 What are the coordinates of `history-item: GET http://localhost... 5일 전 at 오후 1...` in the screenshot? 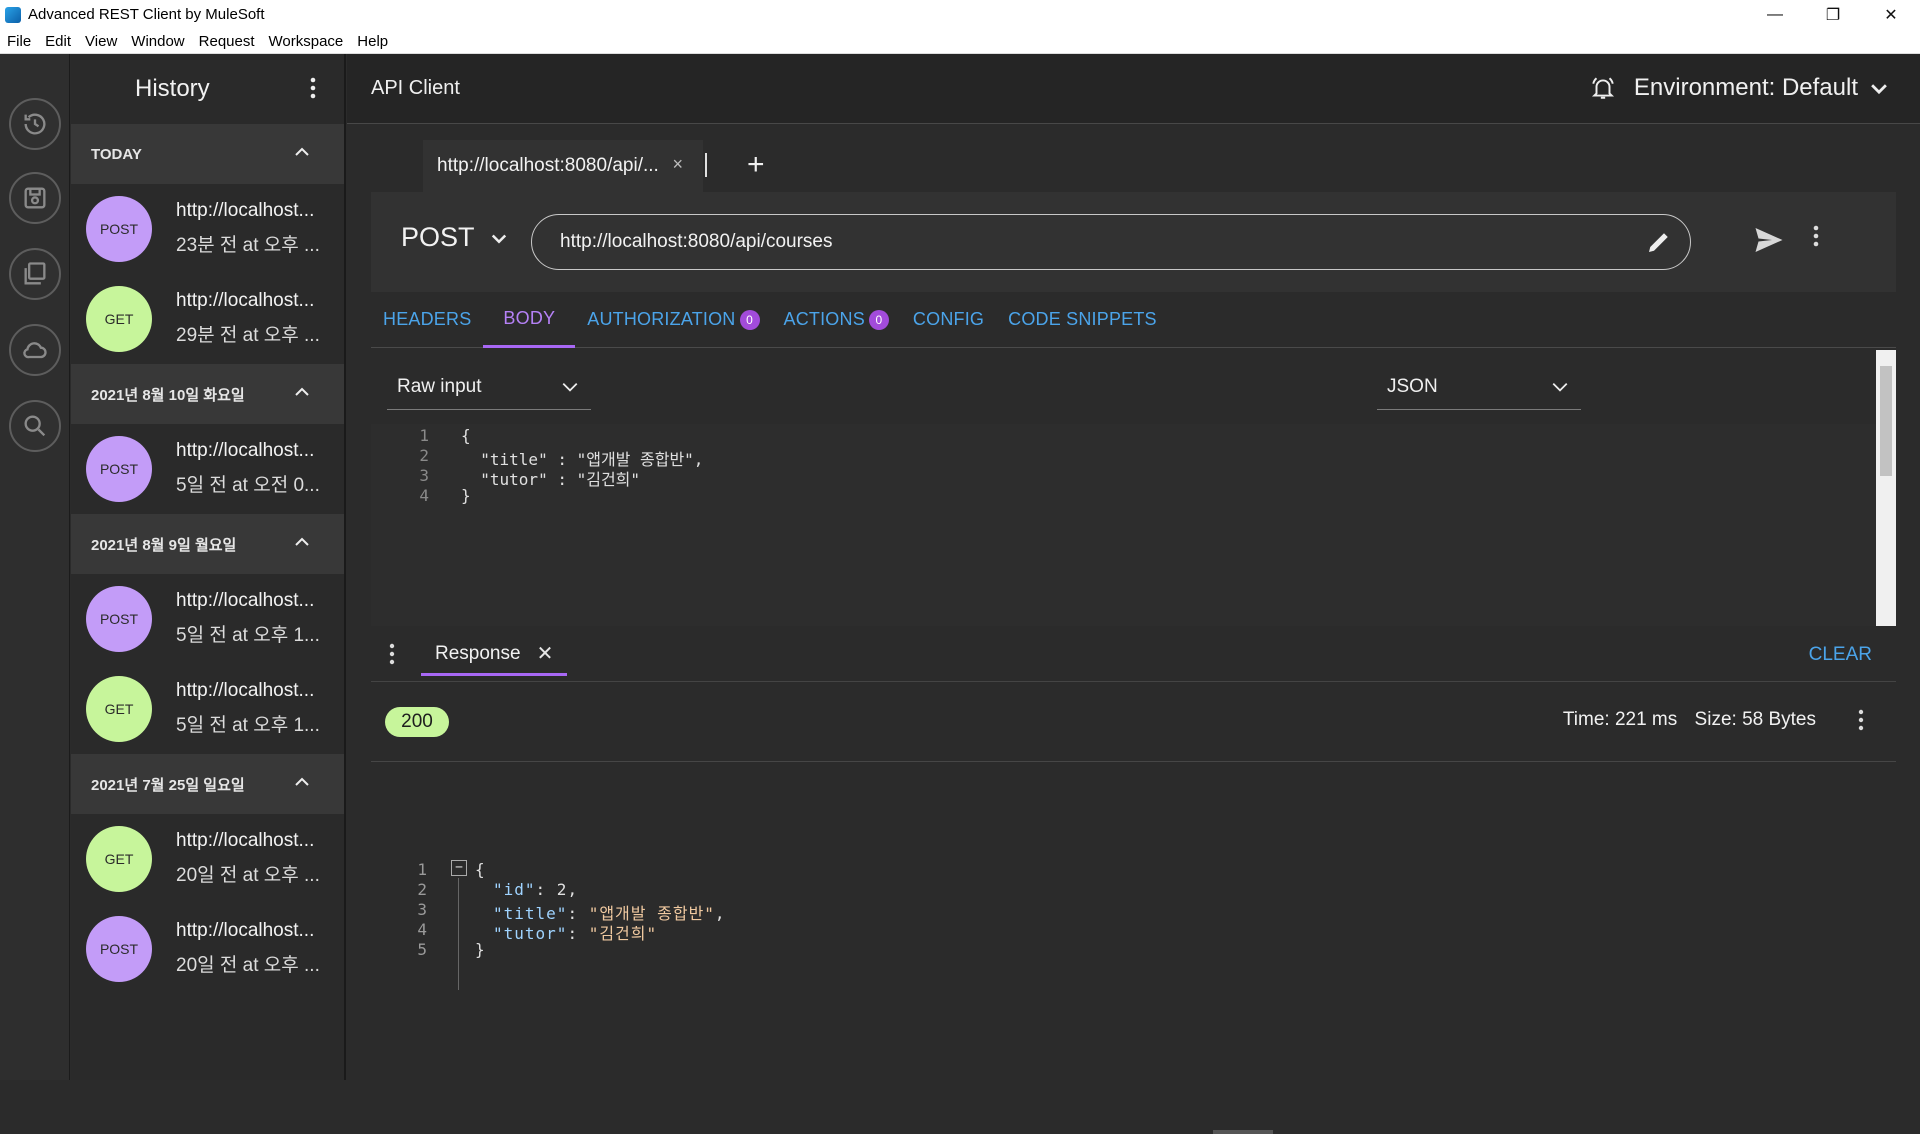 It's located at (207, 709).